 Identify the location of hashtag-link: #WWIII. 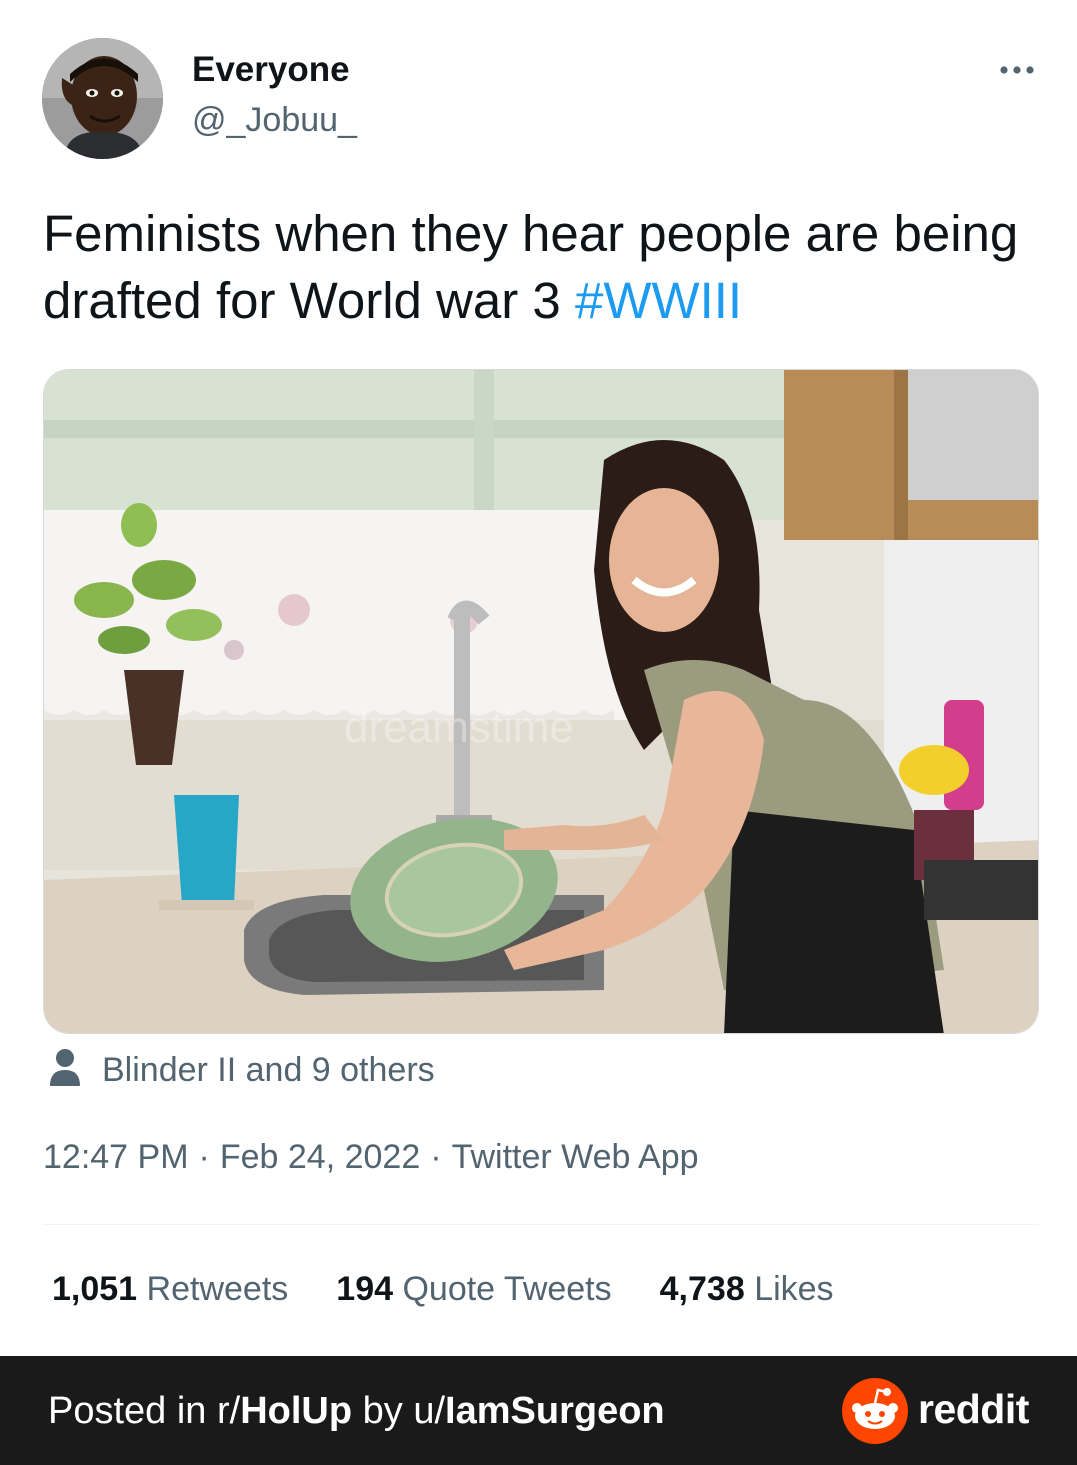
(658, 300).